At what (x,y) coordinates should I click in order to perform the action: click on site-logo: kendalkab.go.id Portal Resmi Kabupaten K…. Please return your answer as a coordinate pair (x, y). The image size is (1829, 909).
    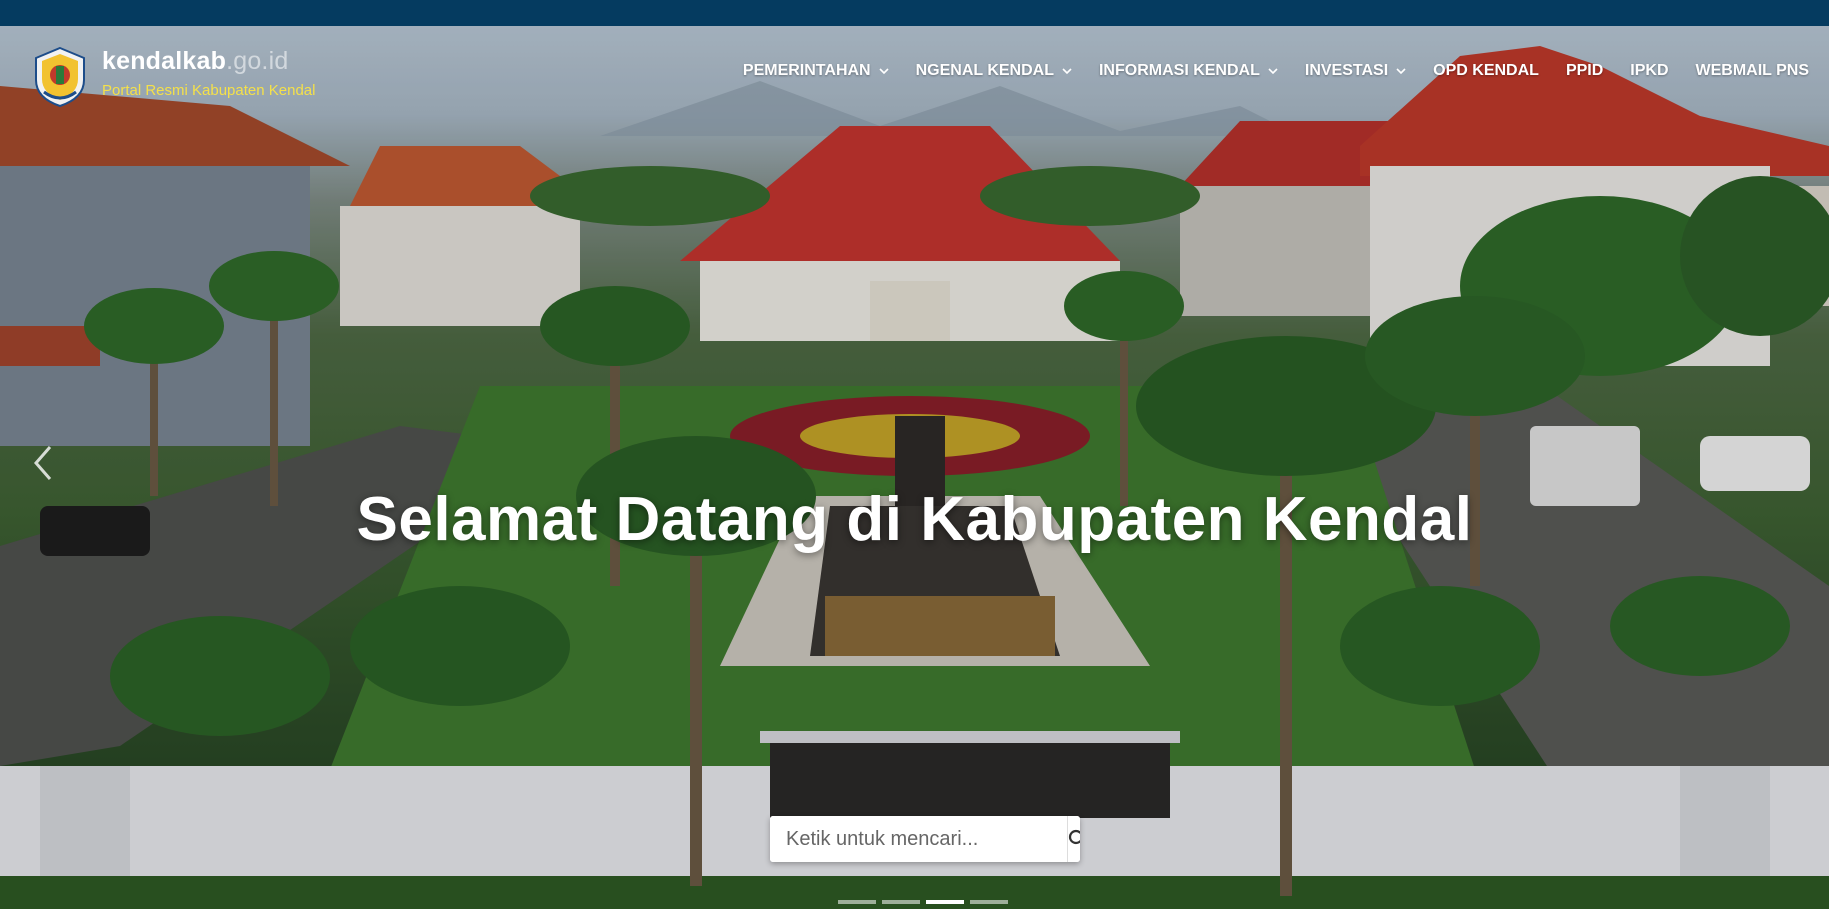
    Looking at the image, I should click on (173, 77).